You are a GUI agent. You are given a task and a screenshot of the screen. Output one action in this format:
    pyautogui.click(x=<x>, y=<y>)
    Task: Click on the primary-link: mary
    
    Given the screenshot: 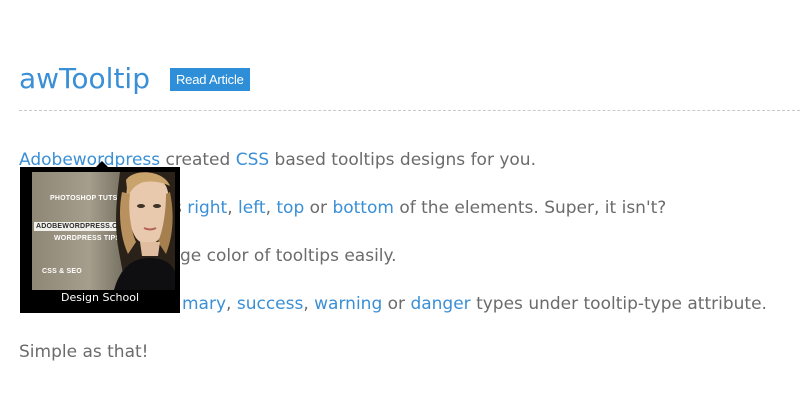 What is the action you would take?
    pyautogui.click(x=204, y=304)
    